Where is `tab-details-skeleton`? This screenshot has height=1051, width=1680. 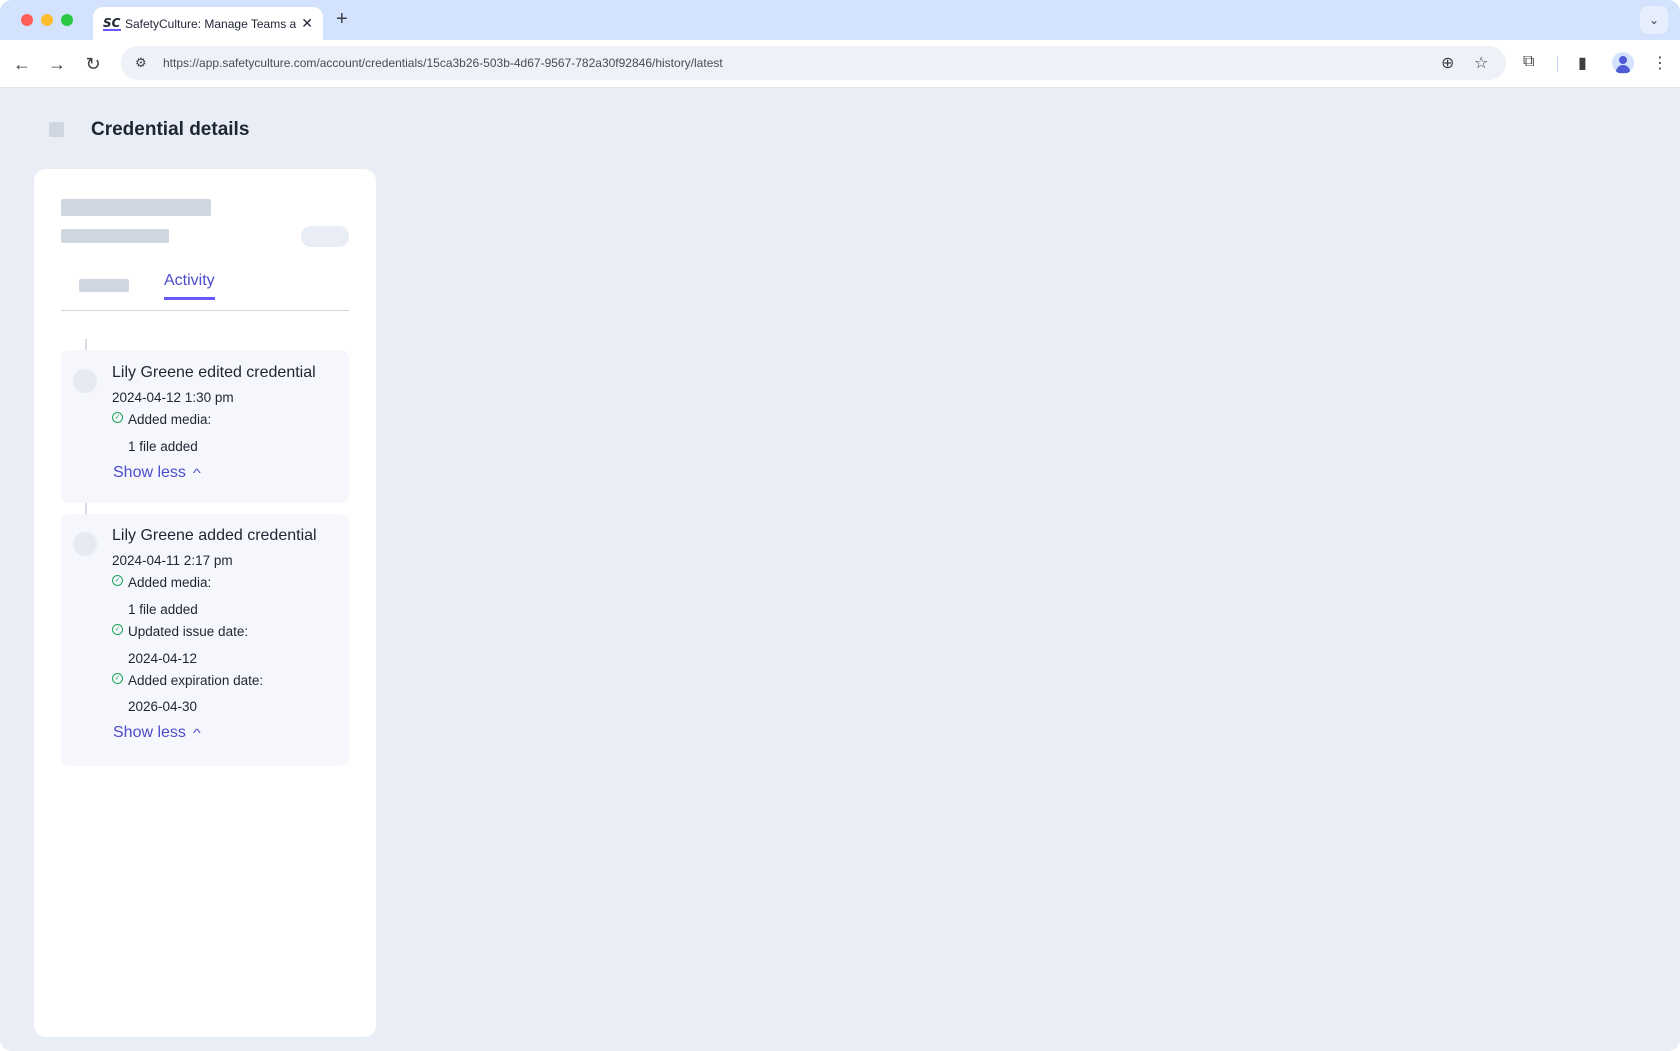 tab-details-skeleton is located at coordinates (104, 285).